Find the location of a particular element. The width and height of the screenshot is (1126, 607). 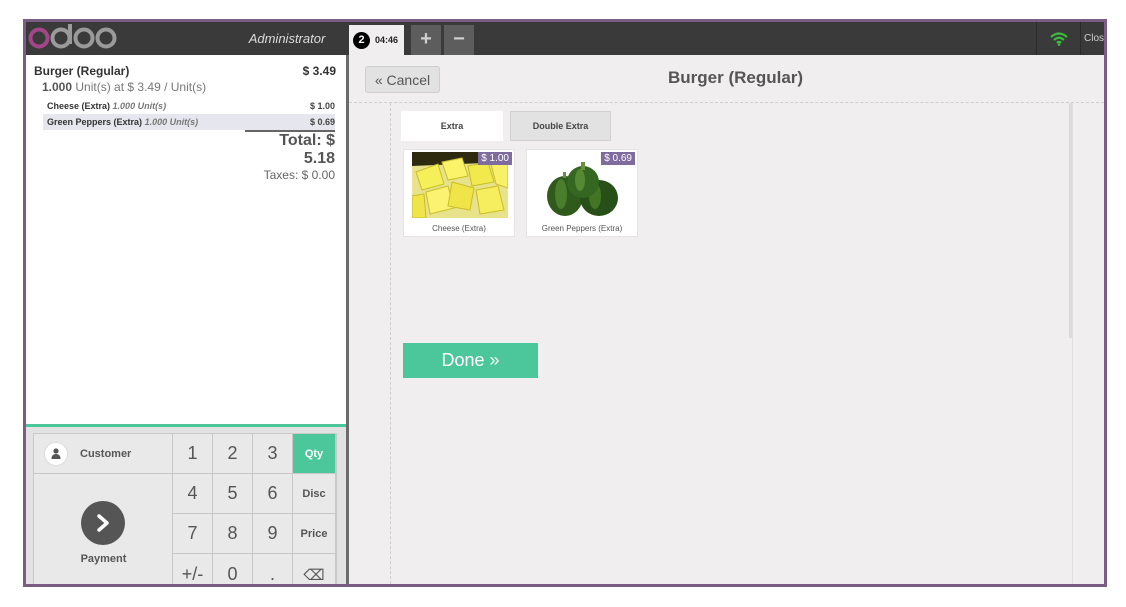

tab-double-extra: Double Extra is located at coordinates (560, 126).